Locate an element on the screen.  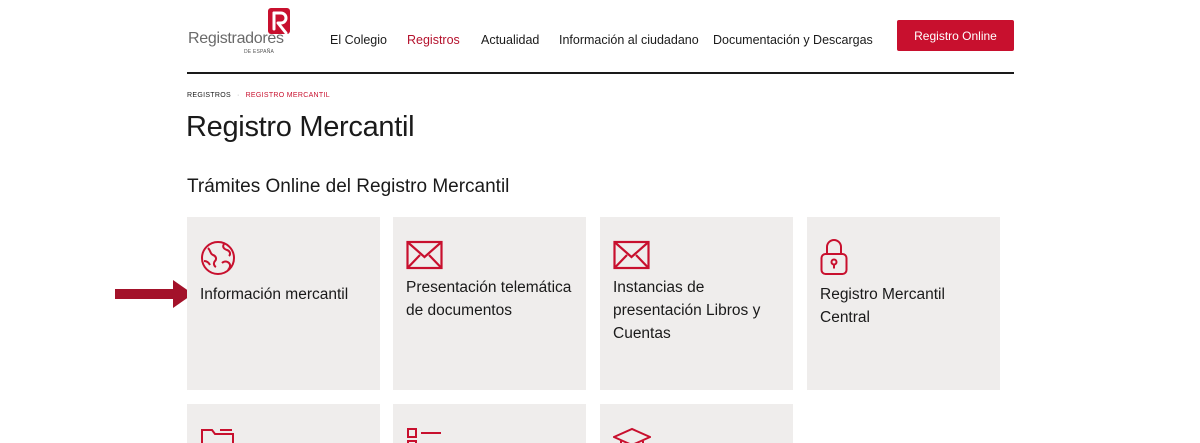
card-registro-mercantil-central: Registro Mercantil Central is located at coordinates (903, 303).